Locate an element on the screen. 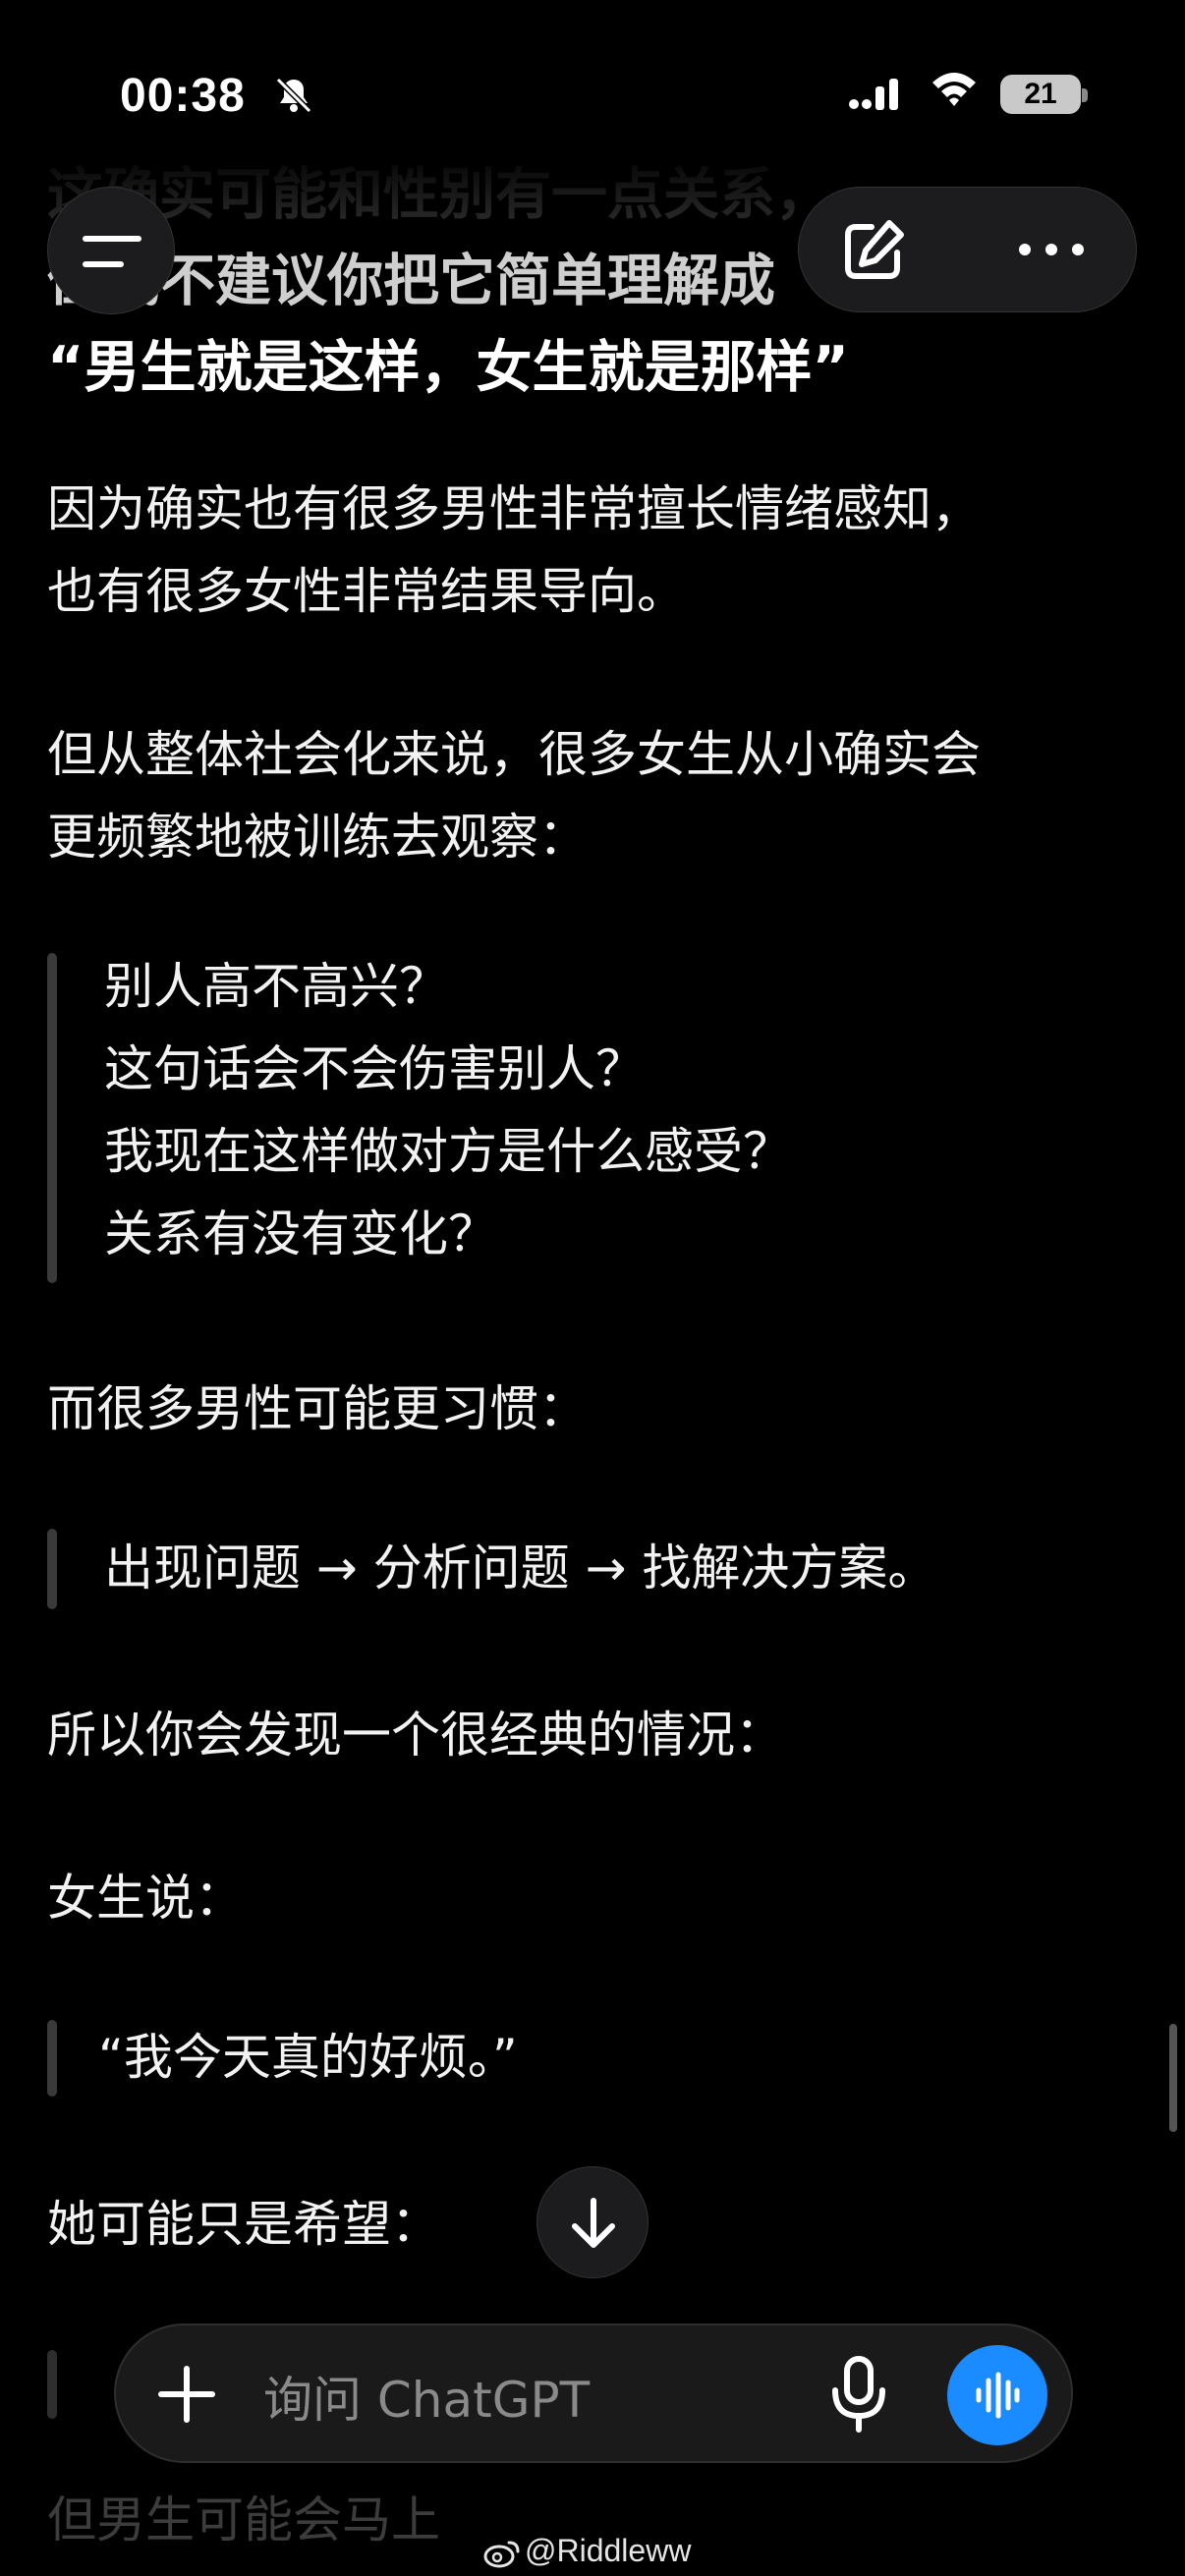 The width and height of the screenshot is (1185, 2576). signal-icon is located at coordinates (874, 94).